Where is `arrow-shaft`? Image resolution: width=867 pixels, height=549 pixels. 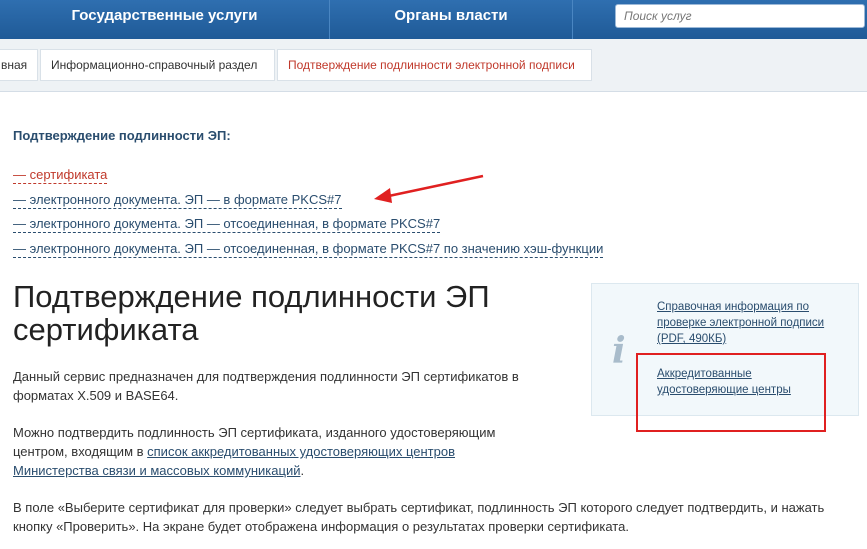 arrow-shaft is located at coordinates (433, 186).